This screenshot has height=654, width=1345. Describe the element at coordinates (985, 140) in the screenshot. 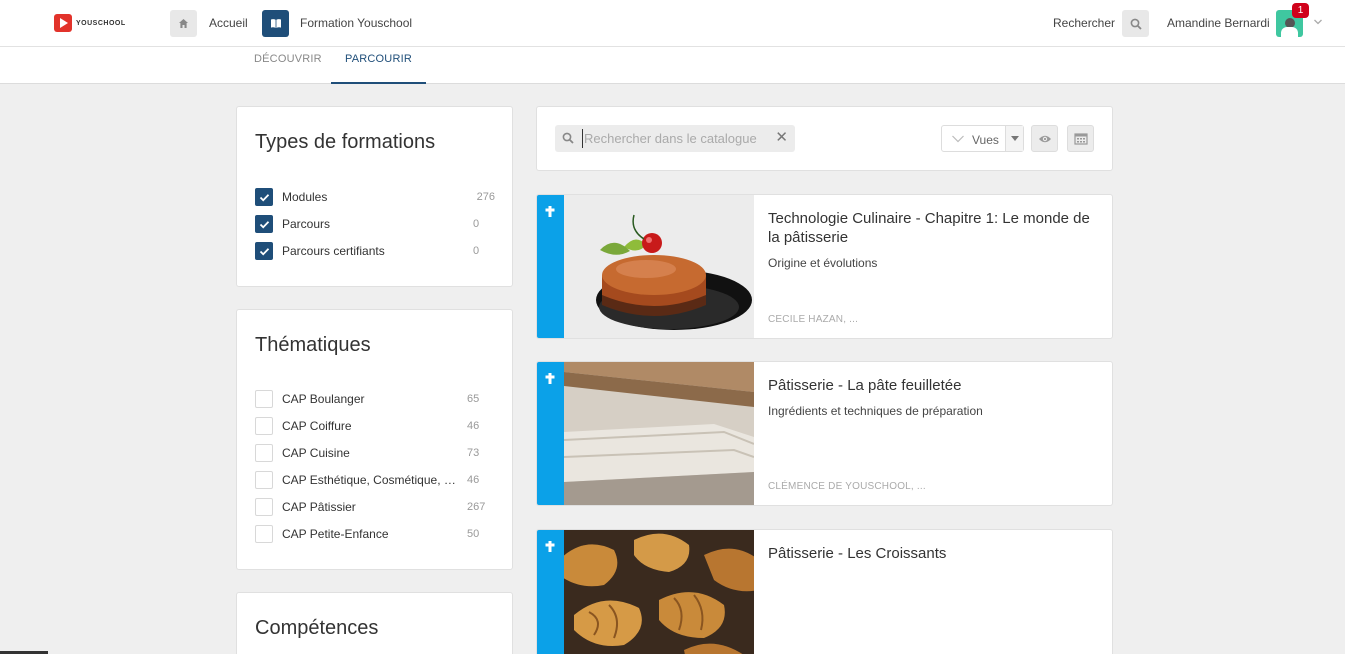

I see `views-label: Vues` at that location.